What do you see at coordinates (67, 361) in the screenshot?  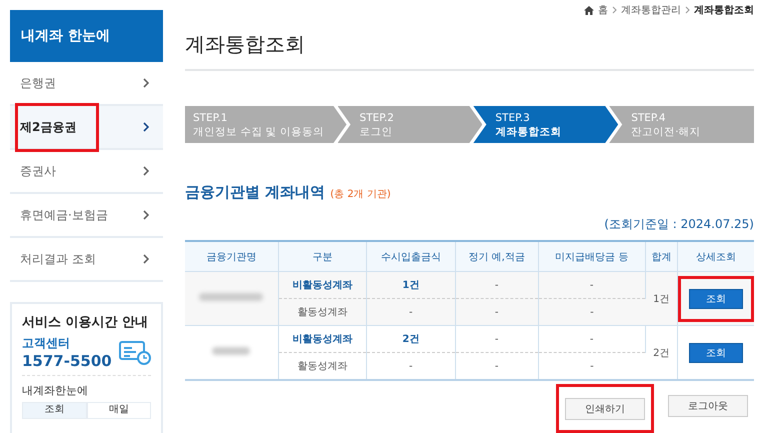 I see `phone-number: 1577-5500` at bounding box center [67, 361].